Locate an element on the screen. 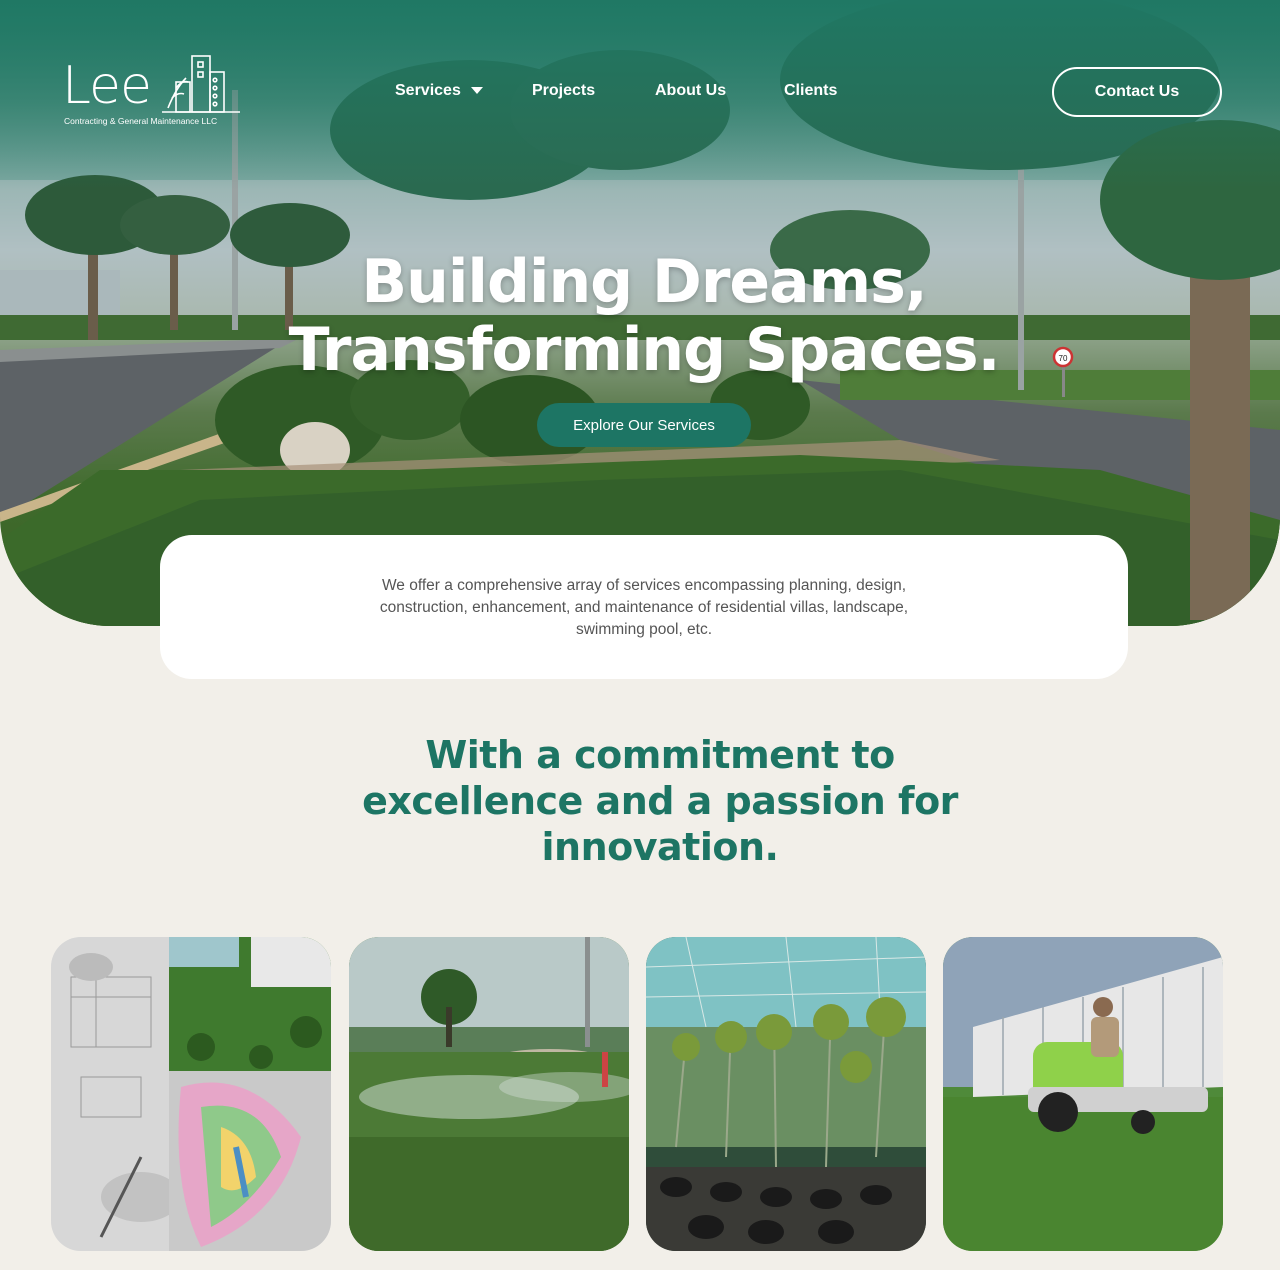 The image size is (1280, 1270). nav-services-label: Services is located at coordinates (428, 90).